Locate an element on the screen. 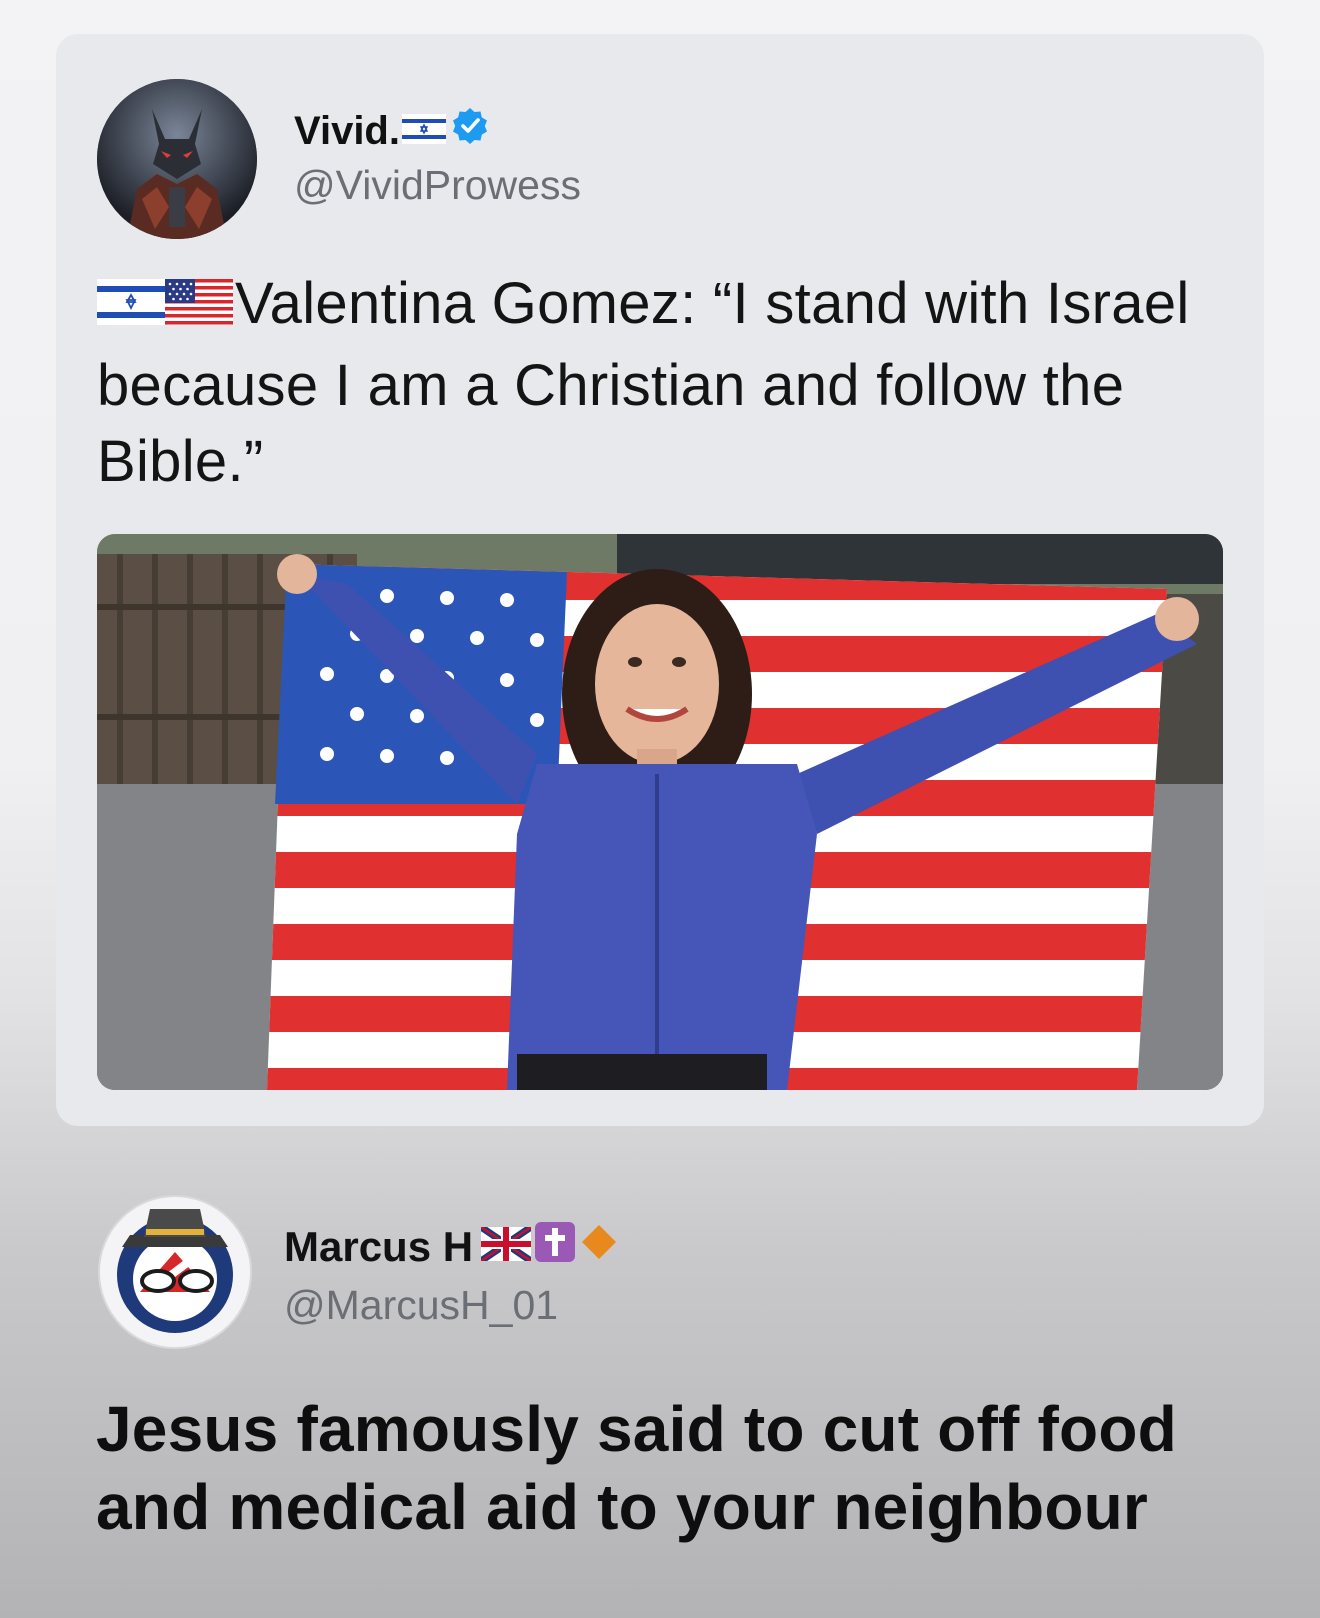 The height and width of the screenshot is (1618, 1320). marcus-display-name-row: Marcus H is located at coordinates (451, 1247).